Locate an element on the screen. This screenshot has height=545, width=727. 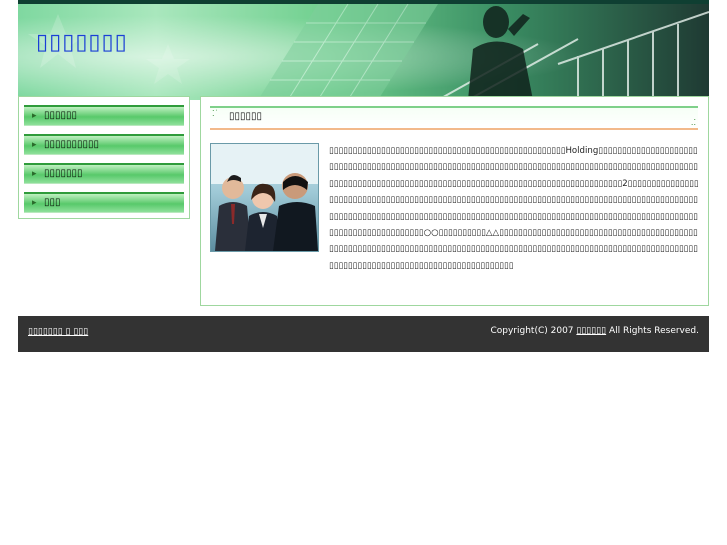
section-header: ⁚˙ ▯▯▯▯▯▯ .⁚ is located at coordinates (454, 118).